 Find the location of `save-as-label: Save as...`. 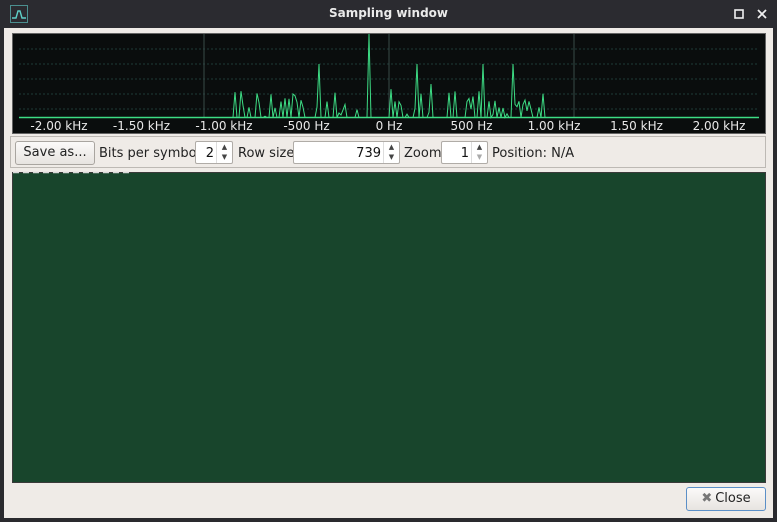

save-as-label: Save as... is located at coordinates (55, 152).